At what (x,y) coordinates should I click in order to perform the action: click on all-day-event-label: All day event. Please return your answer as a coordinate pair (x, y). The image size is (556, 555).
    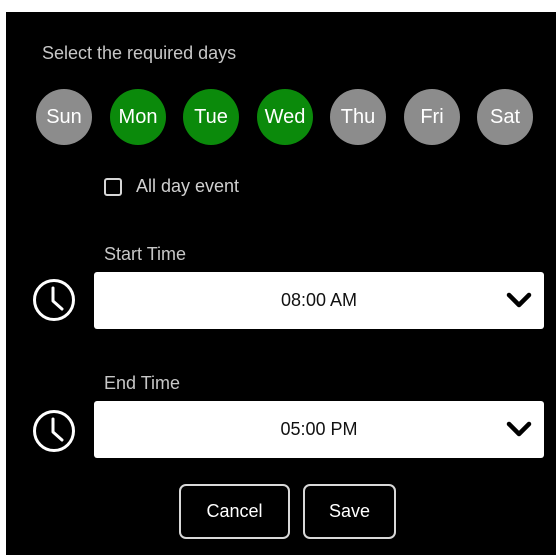
    Looking at the image, I should click on (188, 186).